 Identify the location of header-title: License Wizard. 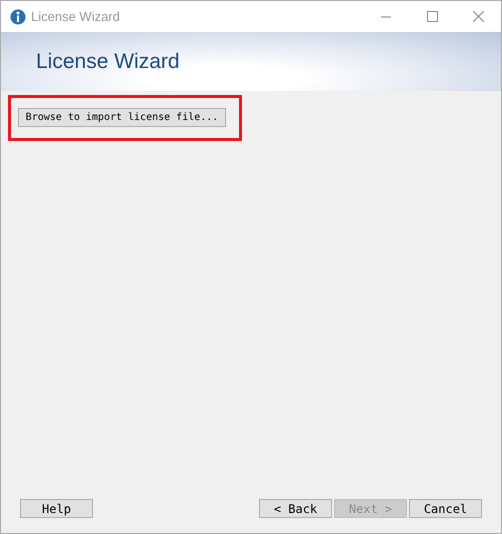
(108, 61).